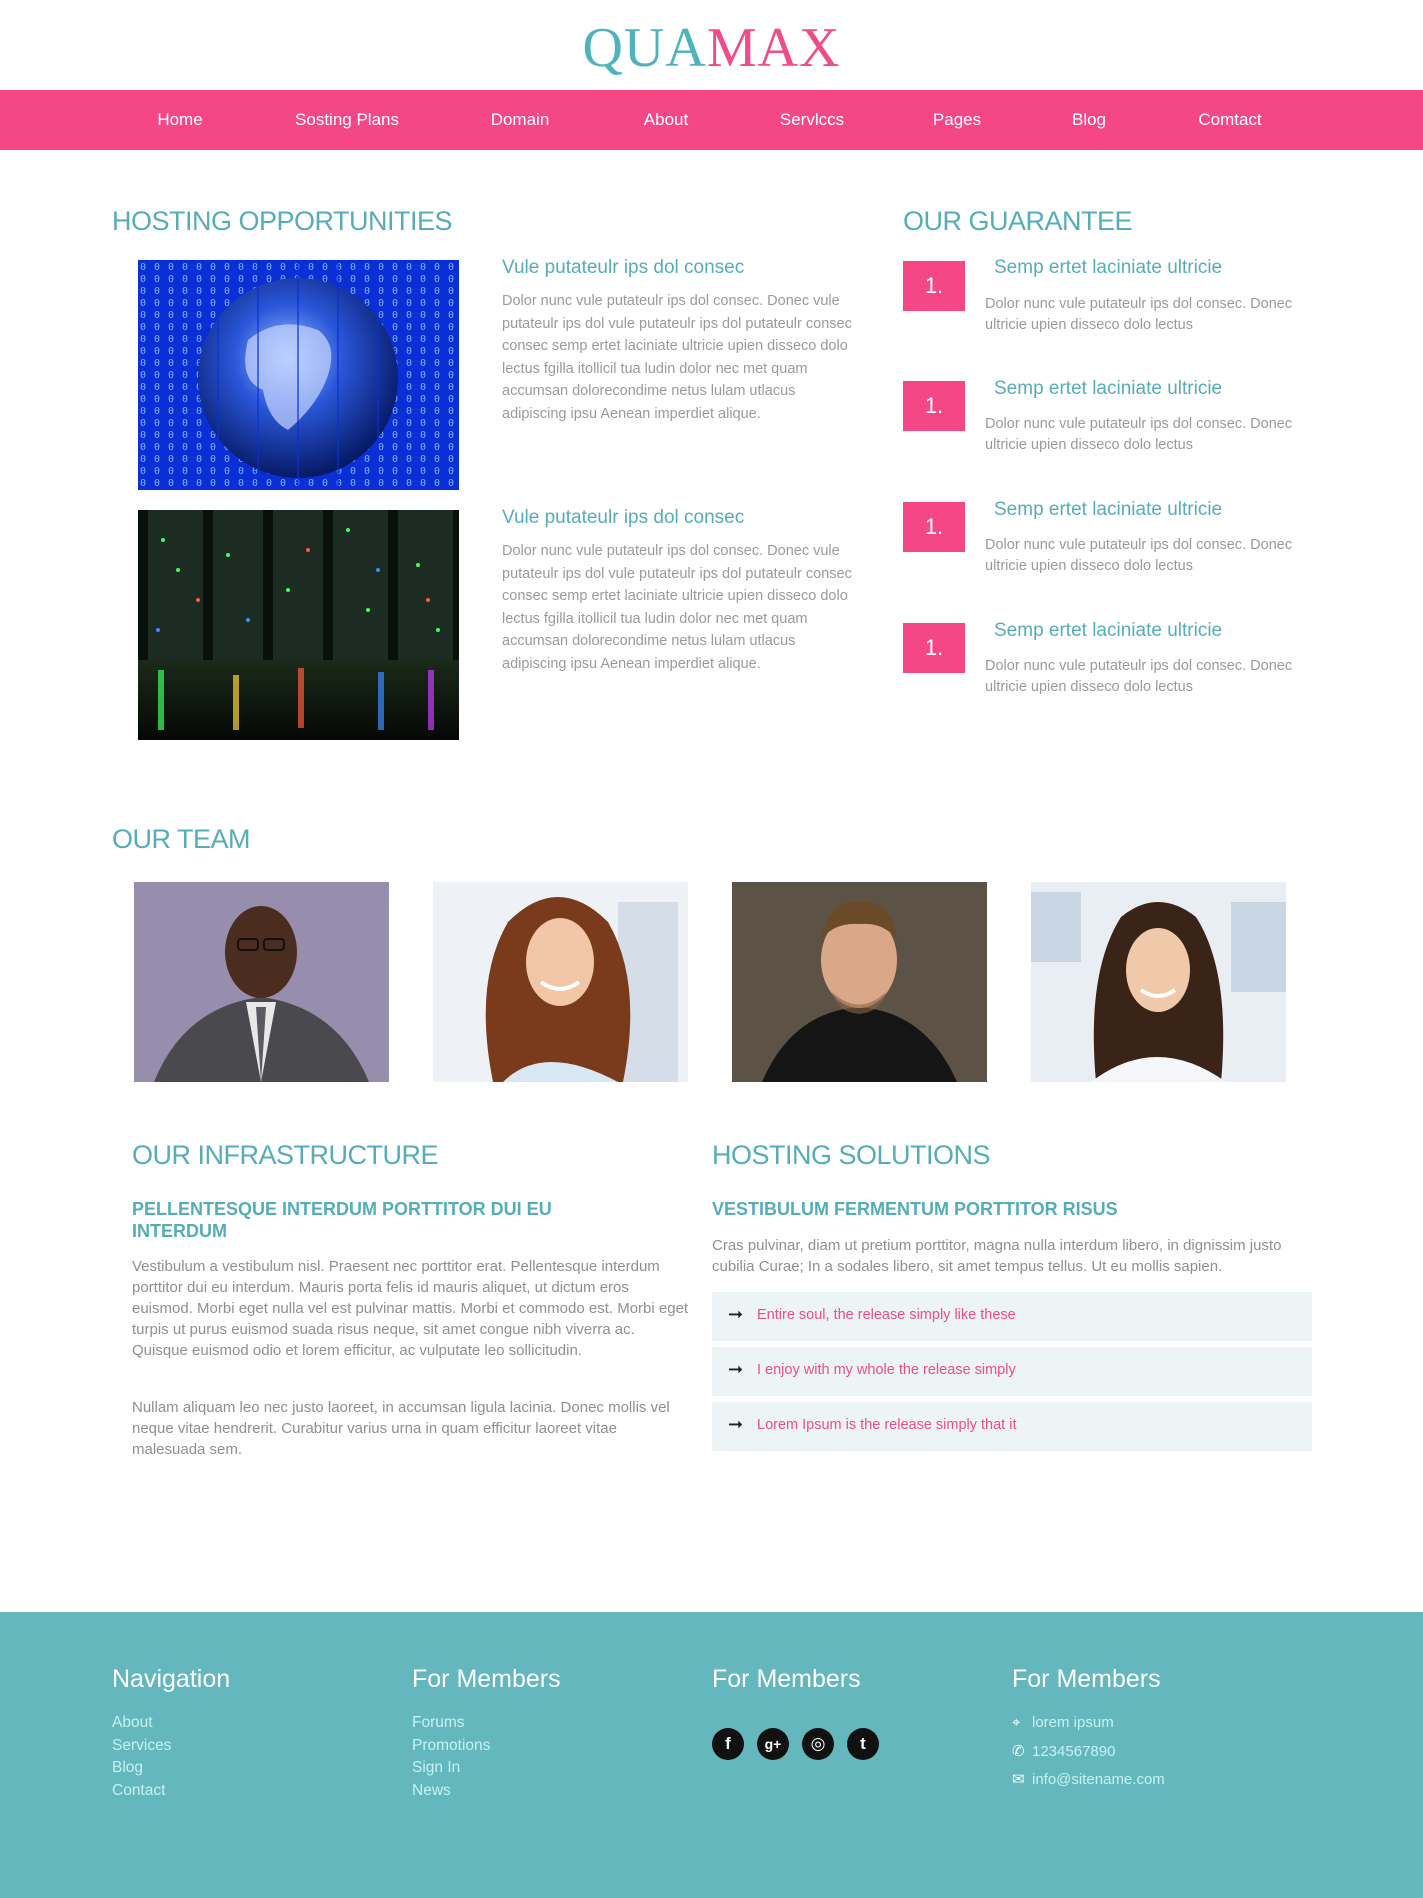 Image resolution: width=1423 pixels, height=1898 pixels. I want to click on phone-icon: ✆, so click(1018, 1751).